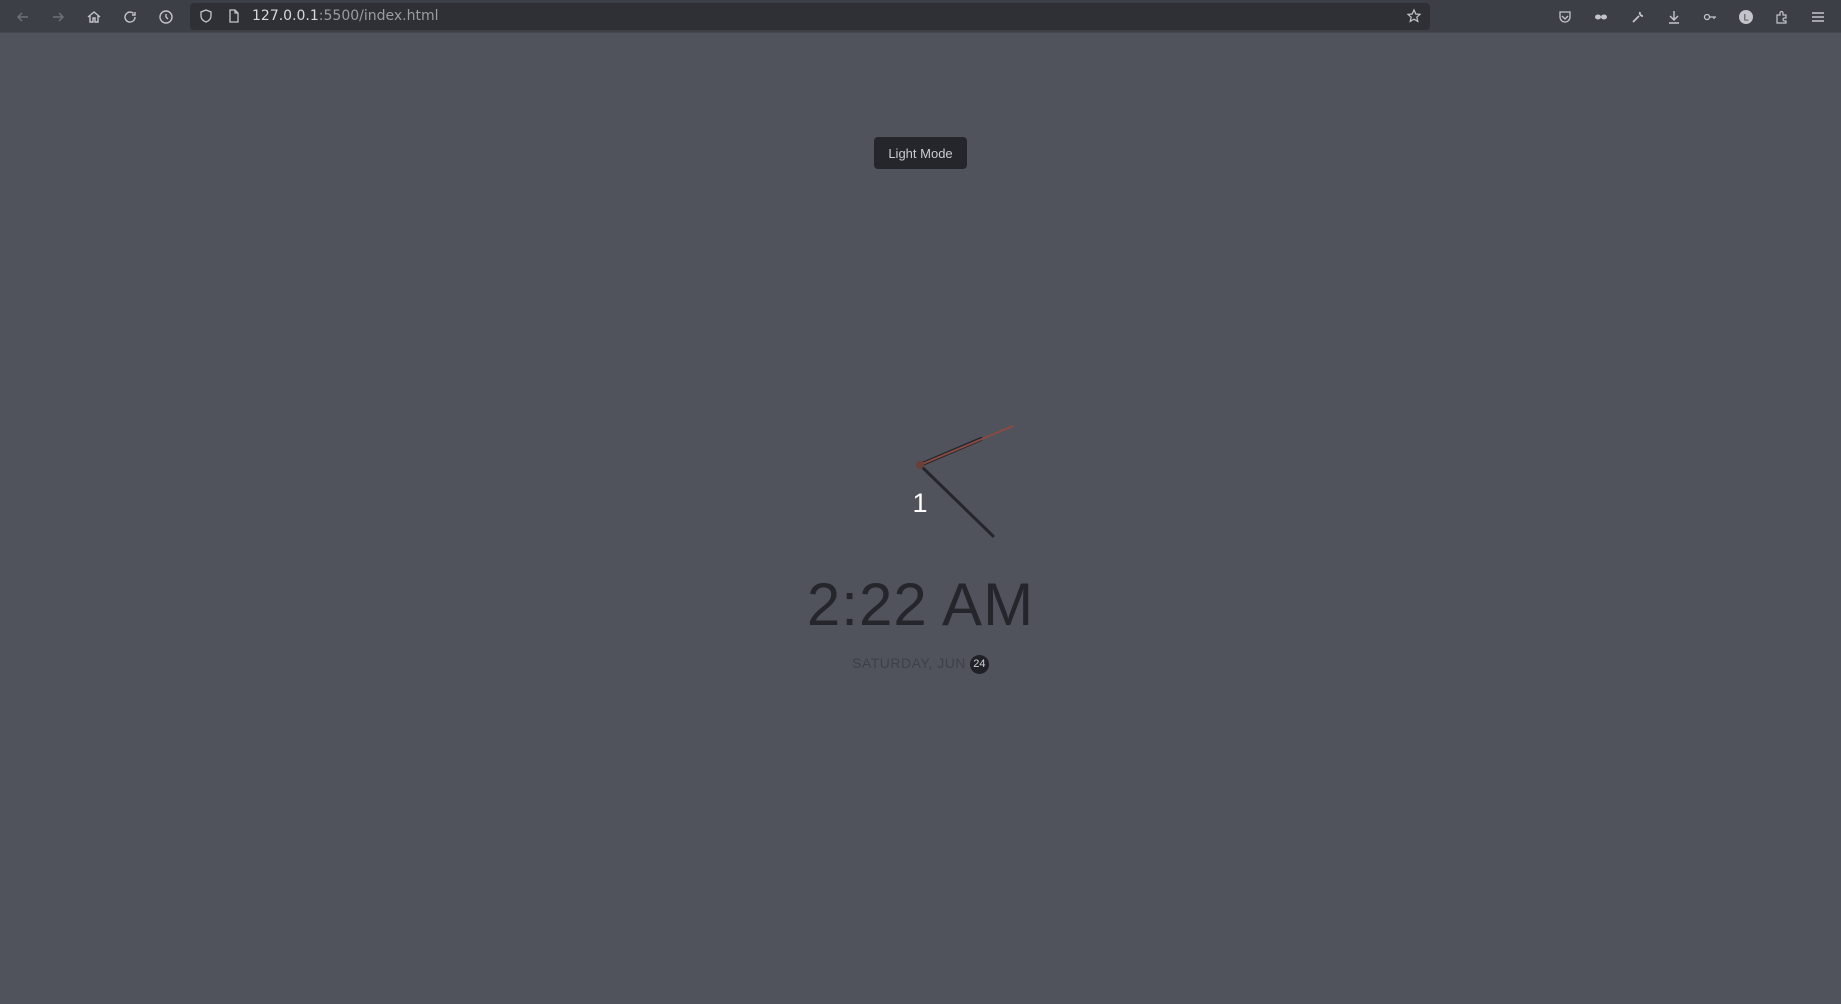  I want to click on url-bar: 127.0.0.1:5500/index.html, so click(810, 16).